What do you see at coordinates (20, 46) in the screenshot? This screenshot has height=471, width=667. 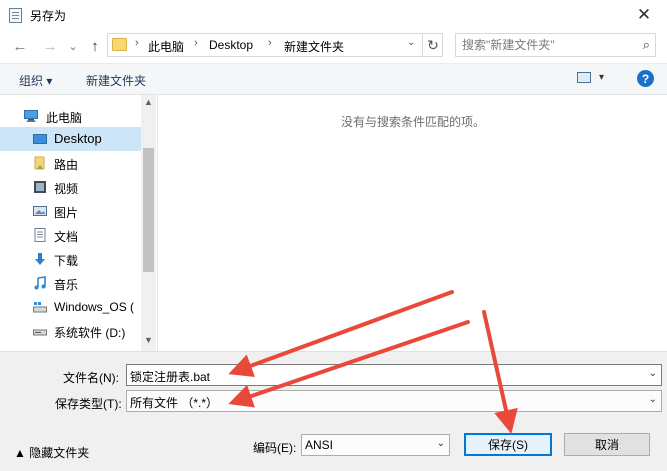 I see `back-button: ←` at bounding box center [20, 46].